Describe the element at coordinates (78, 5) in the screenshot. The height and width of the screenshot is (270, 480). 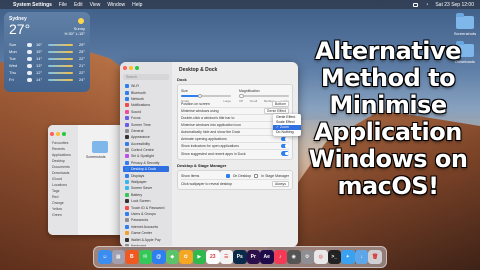
I see `menu-item-edit: Edit` at that location.